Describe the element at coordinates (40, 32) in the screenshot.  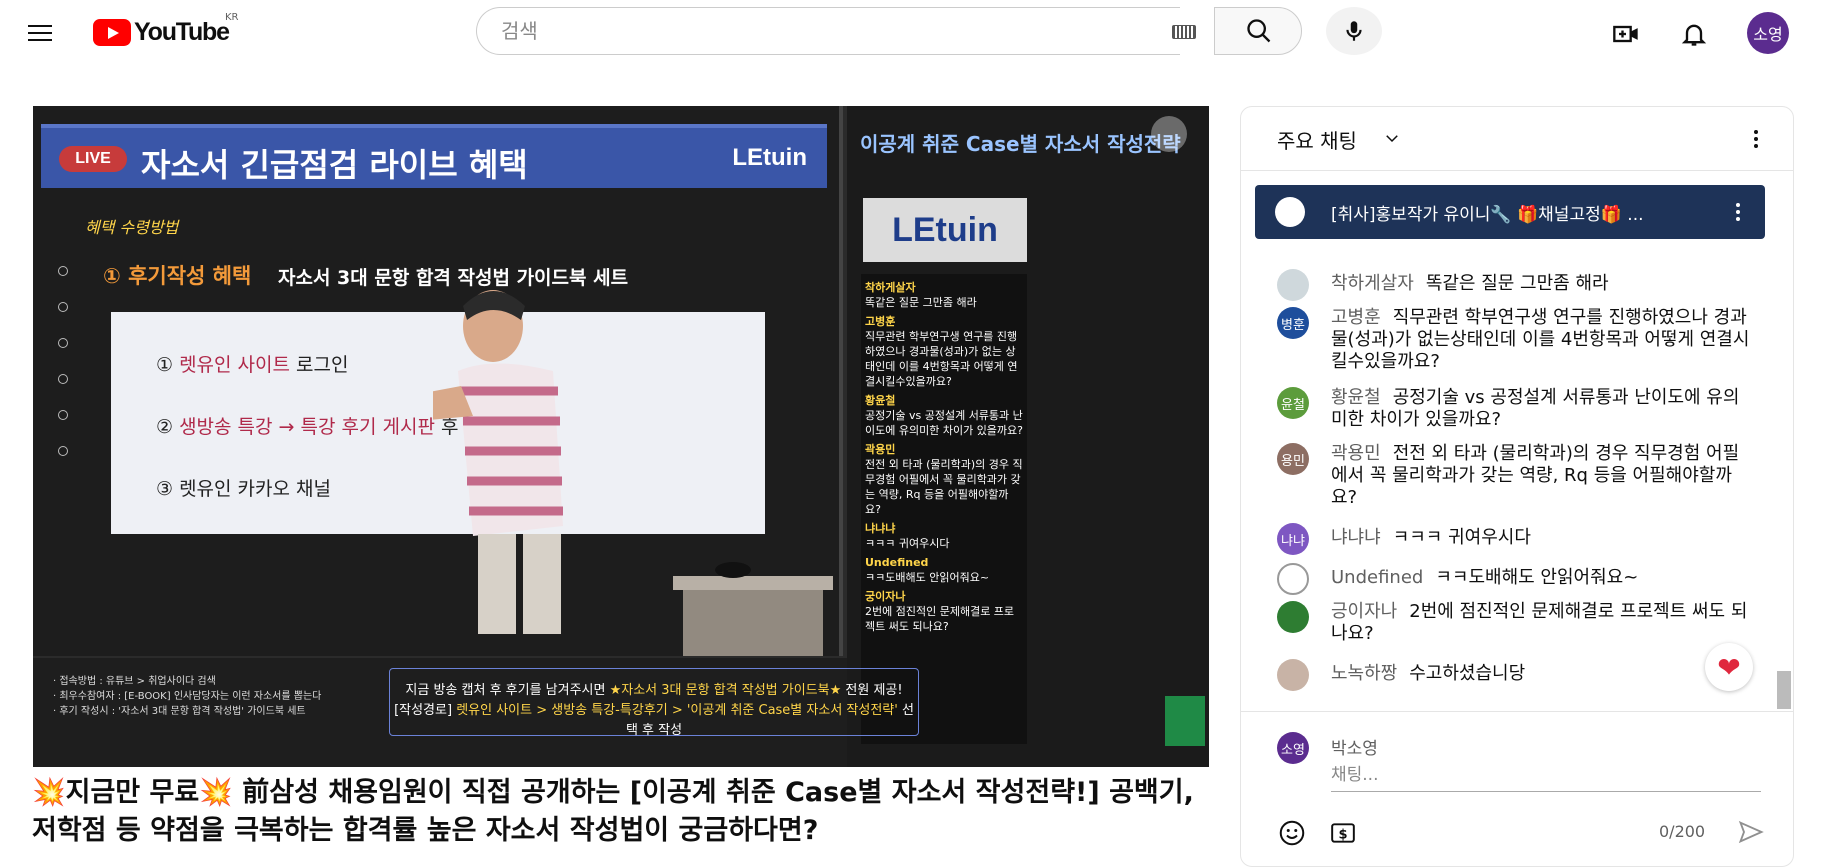
I see `menu-icon` at that location.